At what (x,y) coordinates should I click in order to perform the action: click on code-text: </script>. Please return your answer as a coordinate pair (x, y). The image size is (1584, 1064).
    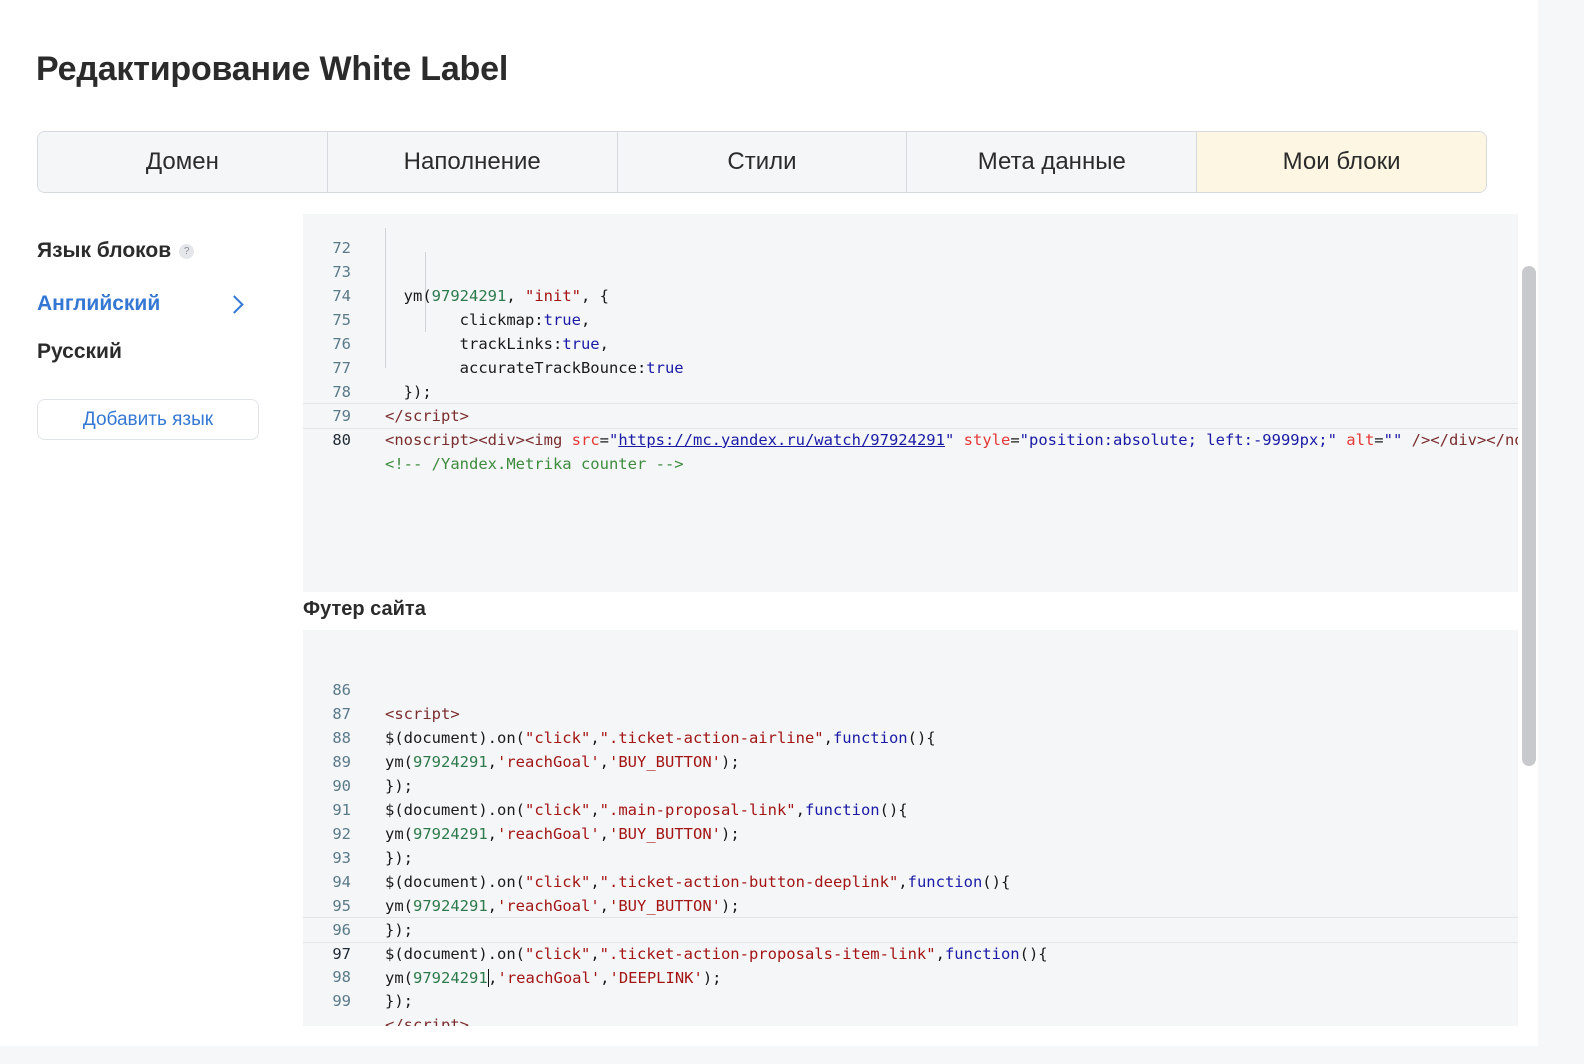
    Looking at the image, I should click on (427, 1021).